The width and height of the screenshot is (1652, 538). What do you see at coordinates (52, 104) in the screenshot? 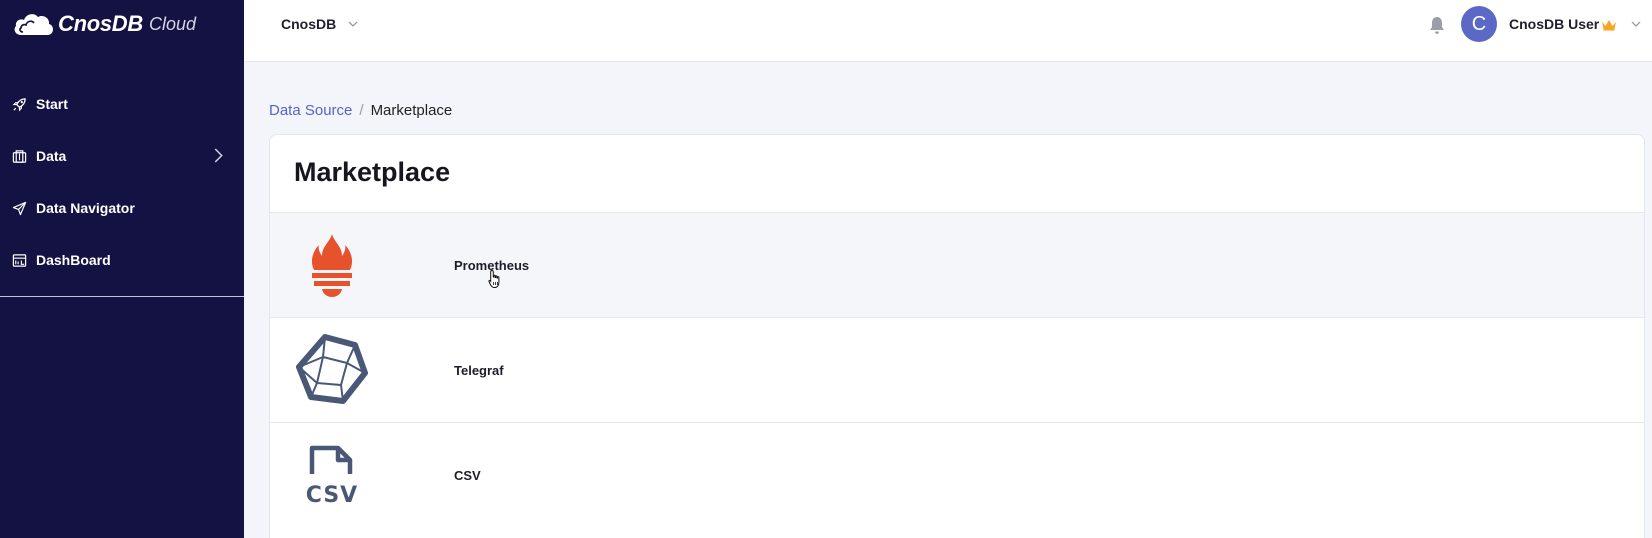
I see `sidebar-item-label: Start` at bounding box center [52, 104].